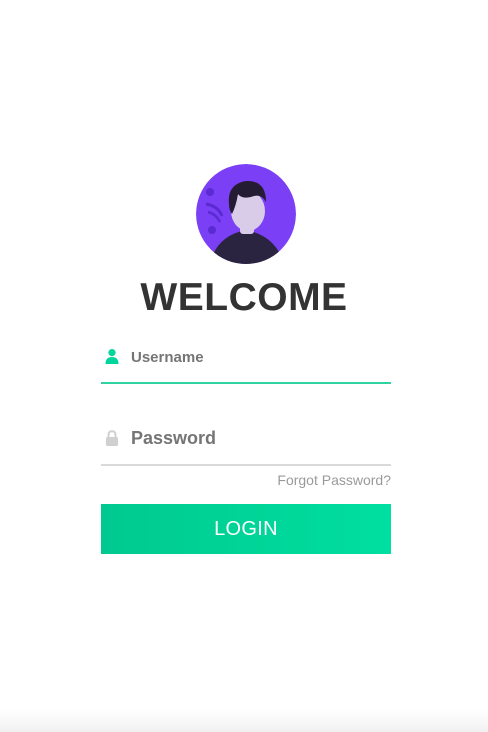 The width and height of the screenshot is (488, 732). Describe the element at coordinates (244, 297) in the screenshot. I see `page-title: WELCOME` at that location.